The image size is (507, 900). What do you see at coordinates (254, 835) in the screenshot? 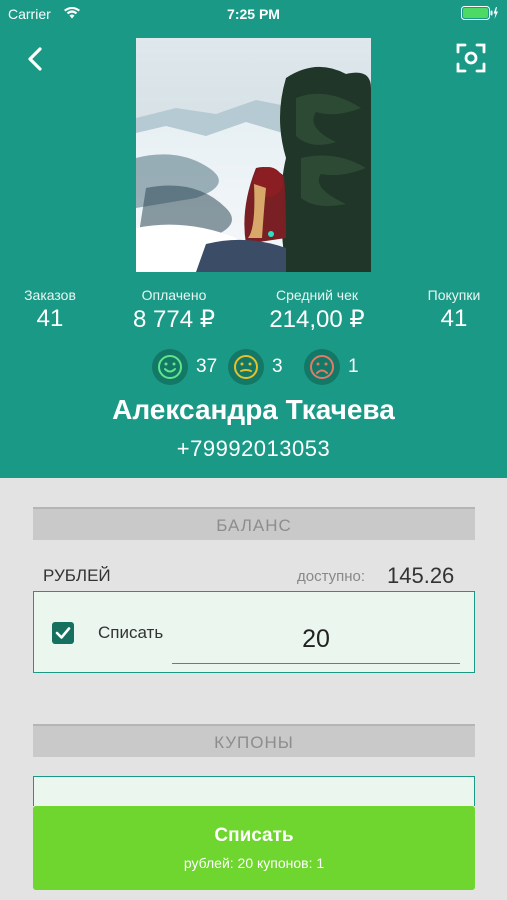
I see `submit-label: Списать` at bounding box center [254, 835].